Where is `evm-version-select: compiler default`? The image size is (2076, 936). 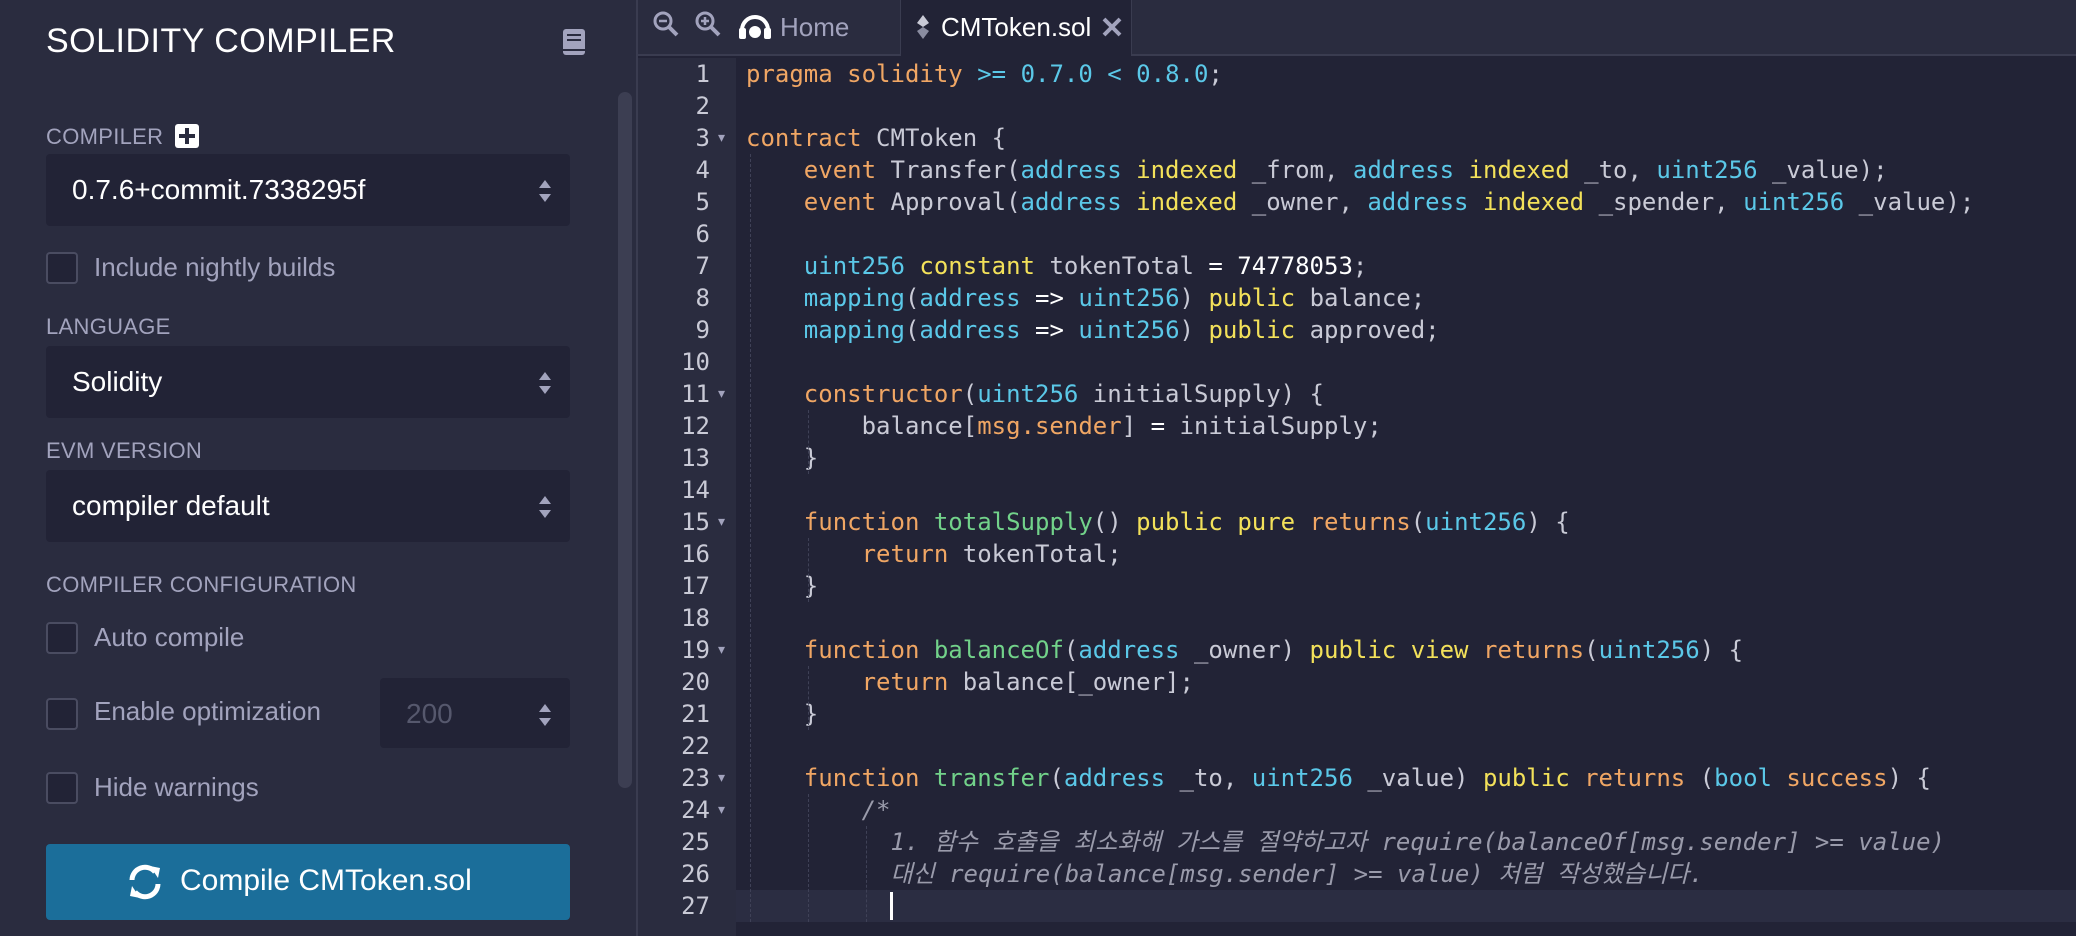
evm-version-select: compiler default is located at coordinates (308, 506).